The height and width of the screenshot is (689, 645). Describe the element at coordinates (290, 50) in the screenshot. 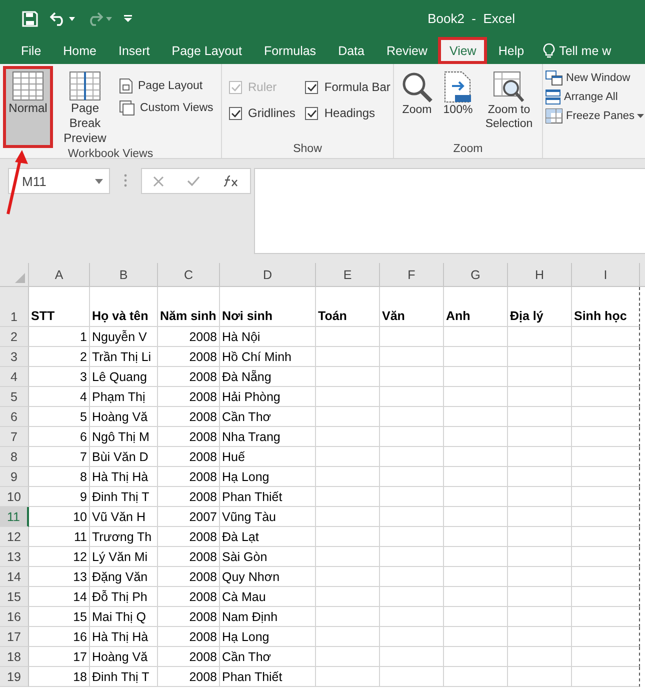

I see `ribbon-tab: Formulas` at that location.